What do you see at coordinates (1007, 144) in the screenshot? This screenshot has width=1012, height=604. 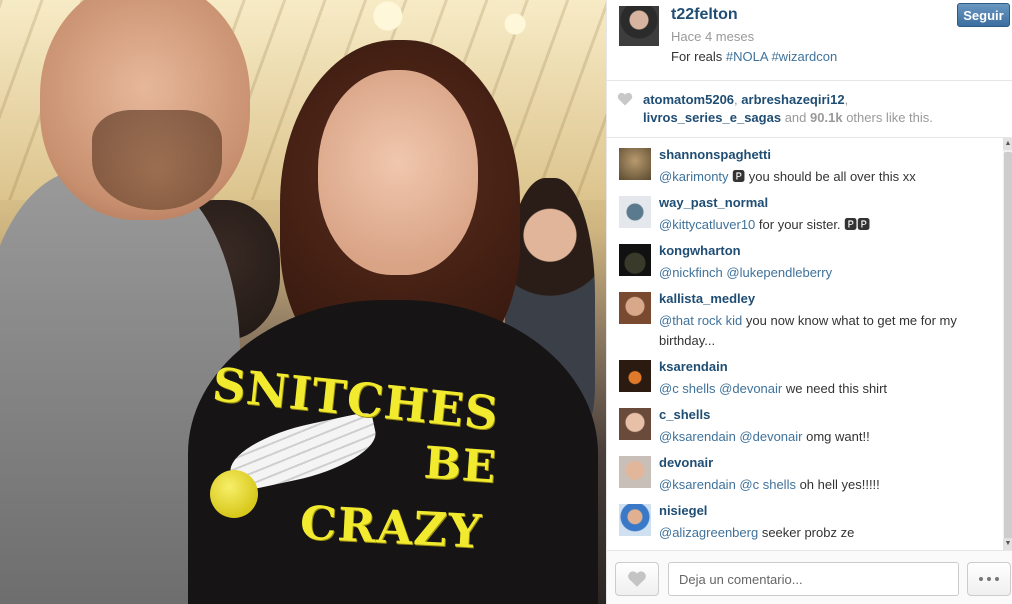 I see `scroll-up-arrow-icon: ▲` at bounding box center [1007, 144].